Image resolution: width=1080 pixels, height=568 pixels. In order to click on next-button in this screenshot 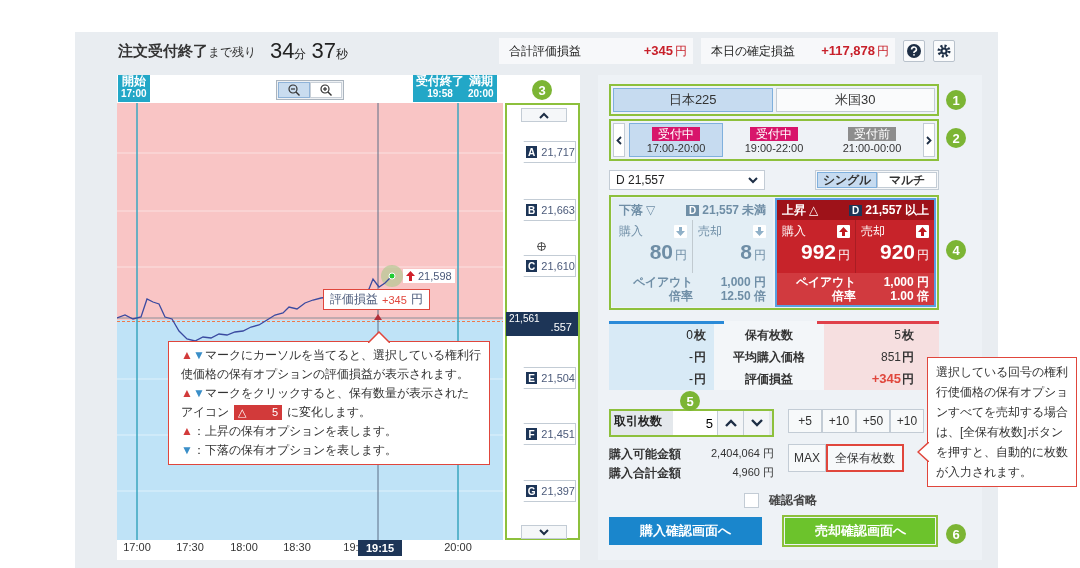, I will do `click(929, 140)`.